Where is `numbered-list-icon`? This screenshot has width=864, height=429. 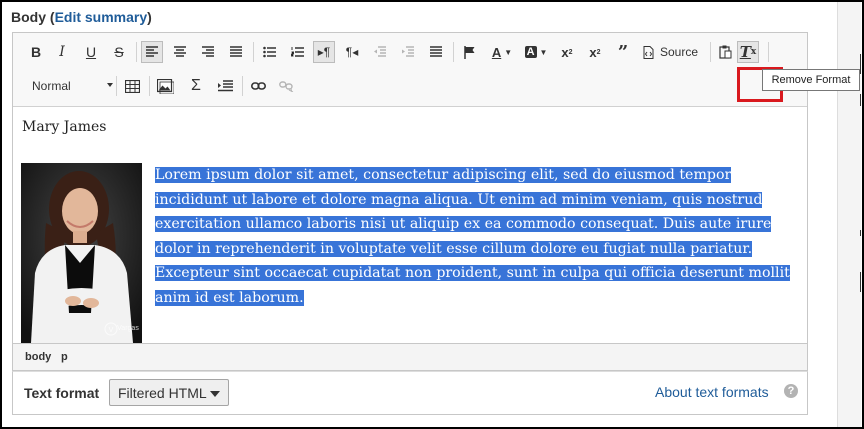 numbered-list-icon is located at coordinates (297, 52).